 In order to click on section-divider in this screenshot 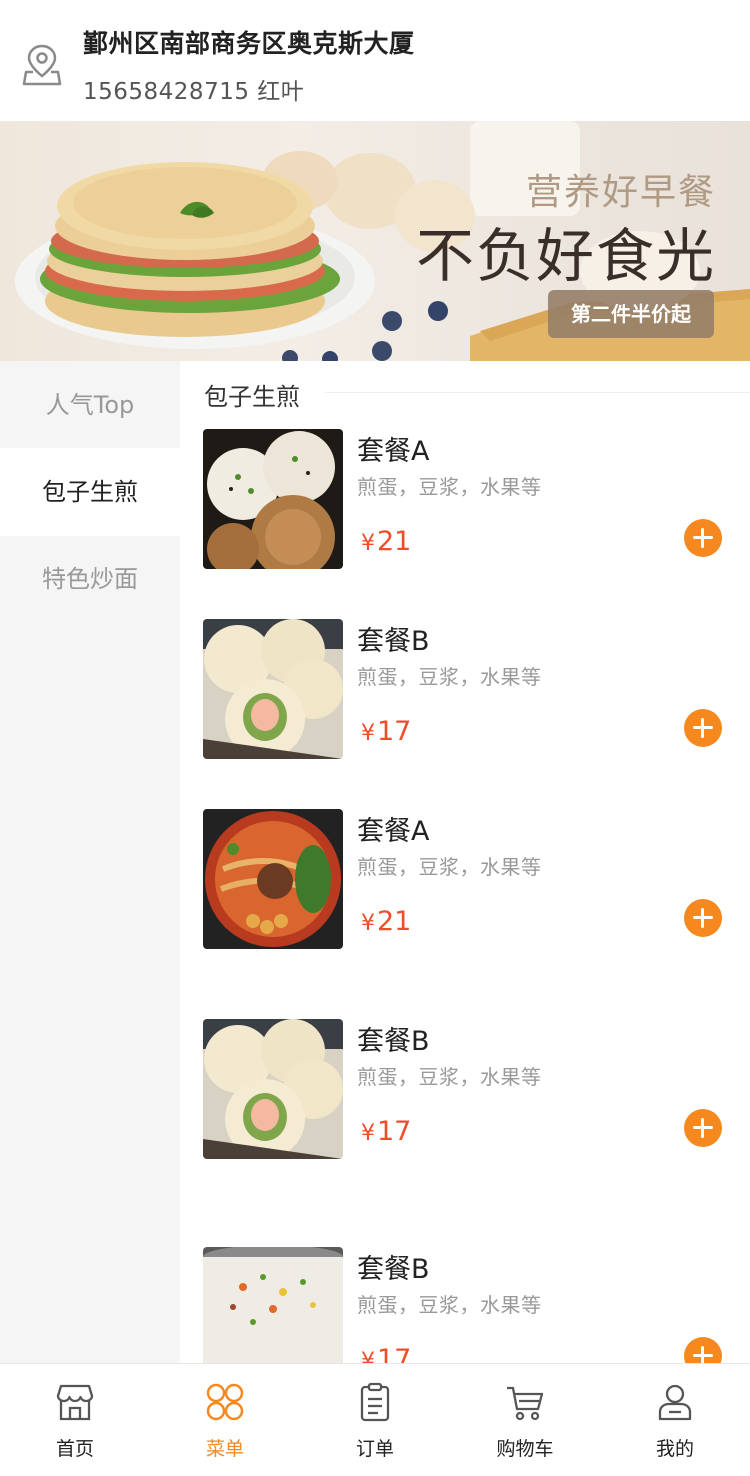, I will do `click(537, 392)`.